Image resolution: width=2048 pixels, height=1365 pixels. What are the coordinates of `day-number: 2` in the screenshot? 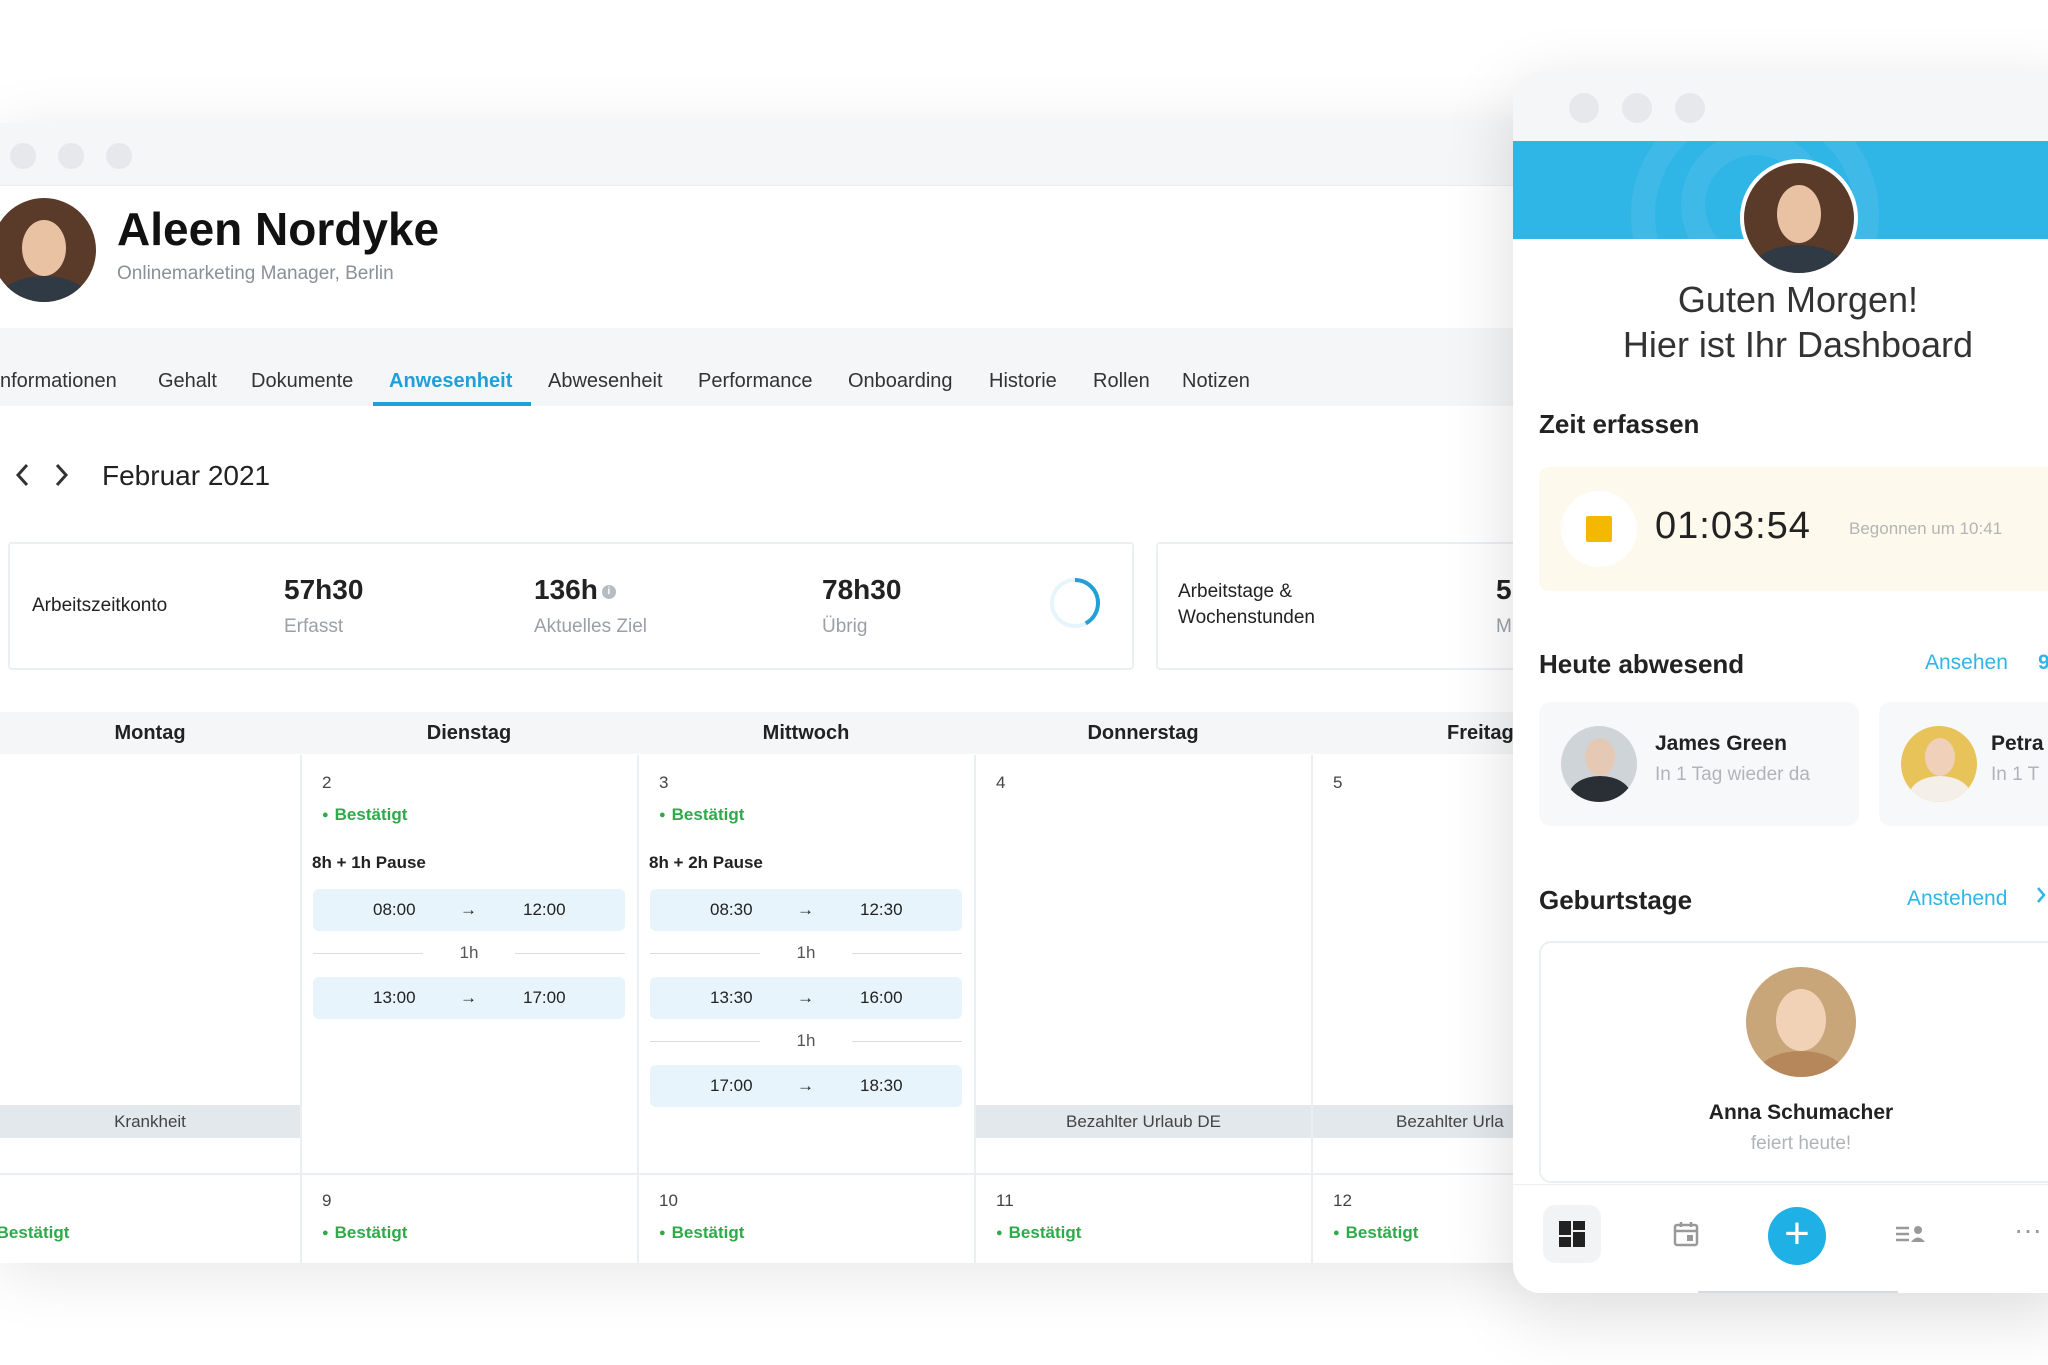 It's located at (327, 782).